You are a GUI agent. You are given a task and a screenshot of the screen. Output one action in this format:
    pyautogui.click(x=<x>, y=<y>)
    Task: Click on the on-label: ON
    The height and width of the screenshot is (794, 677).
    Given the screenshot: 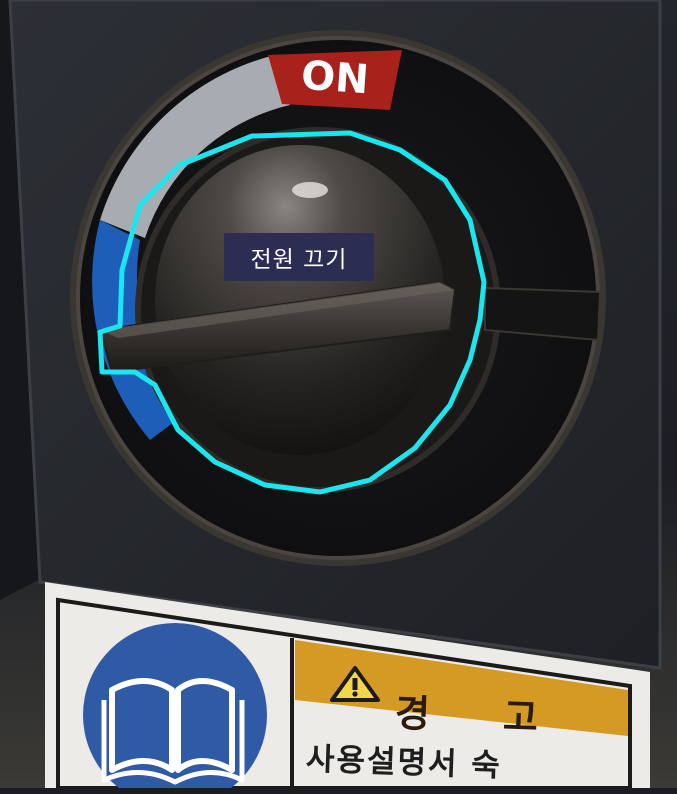 What is the action you would take?
    pyautogui.click(x=335, y=78)
    